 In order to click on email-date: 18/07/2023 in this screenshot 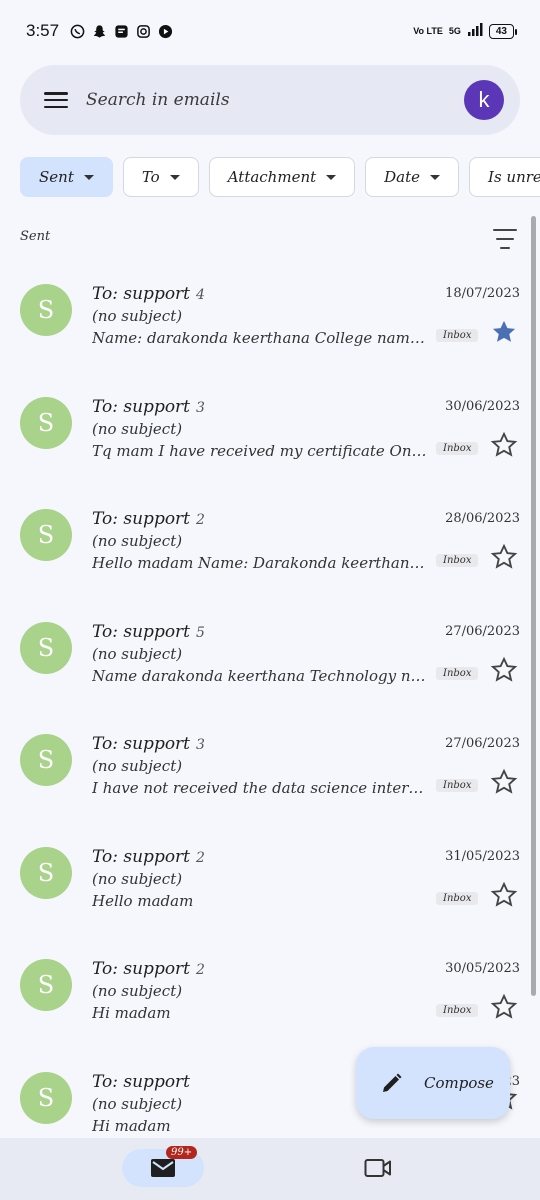, I will do `click(482, 293)`.